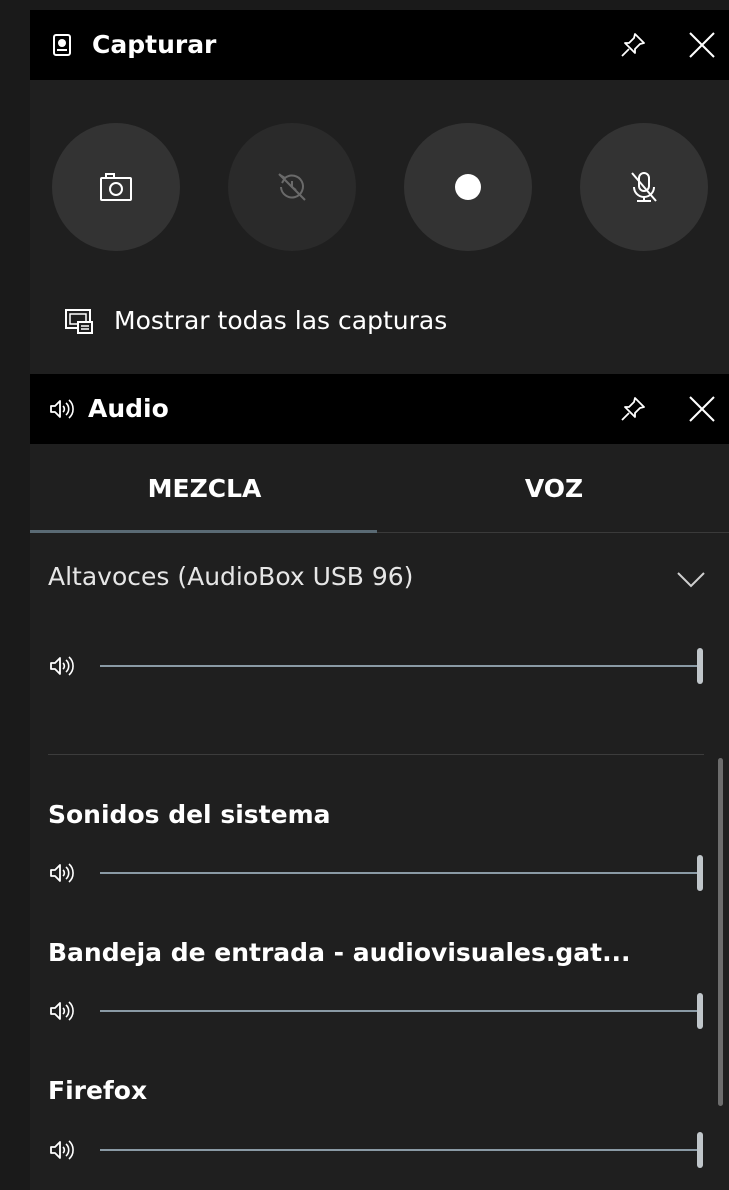  I want to click on device-volume-row, so click(378, 666).